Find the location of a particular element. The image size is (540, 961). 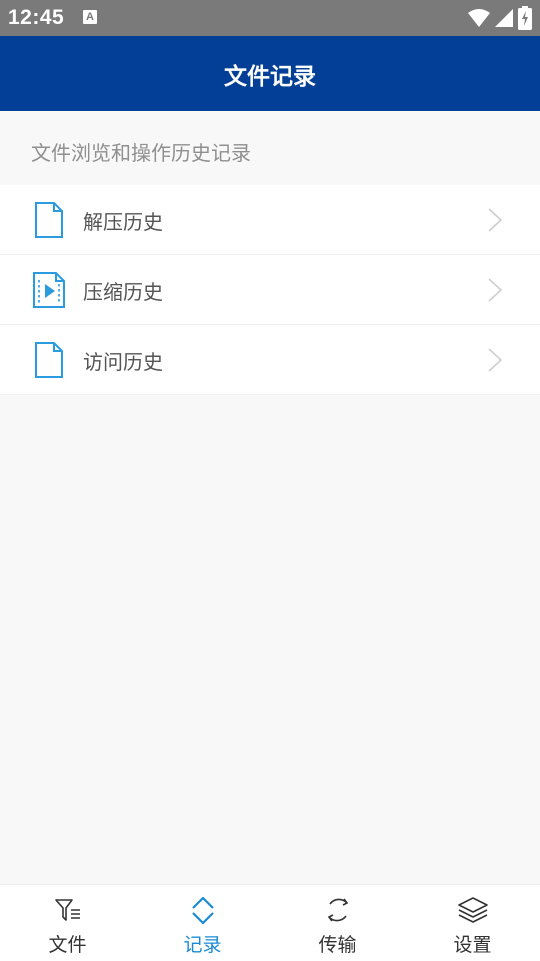

video-file-icon is located at coordinates (49, 290).